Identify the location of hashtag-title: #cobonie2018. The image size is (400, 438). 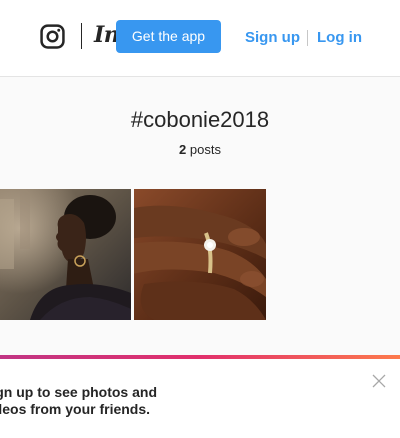
(200, 119).